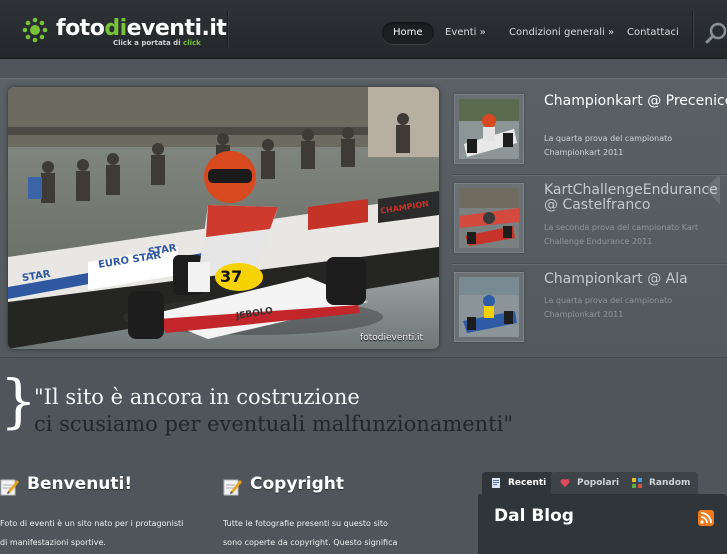 This screenshot has width=727, height=554. What do you see at coordinates (141, 28) in the screenshot?
I see `logo-wordmark: fotodieventi.it` at bounding box center [141, 28].